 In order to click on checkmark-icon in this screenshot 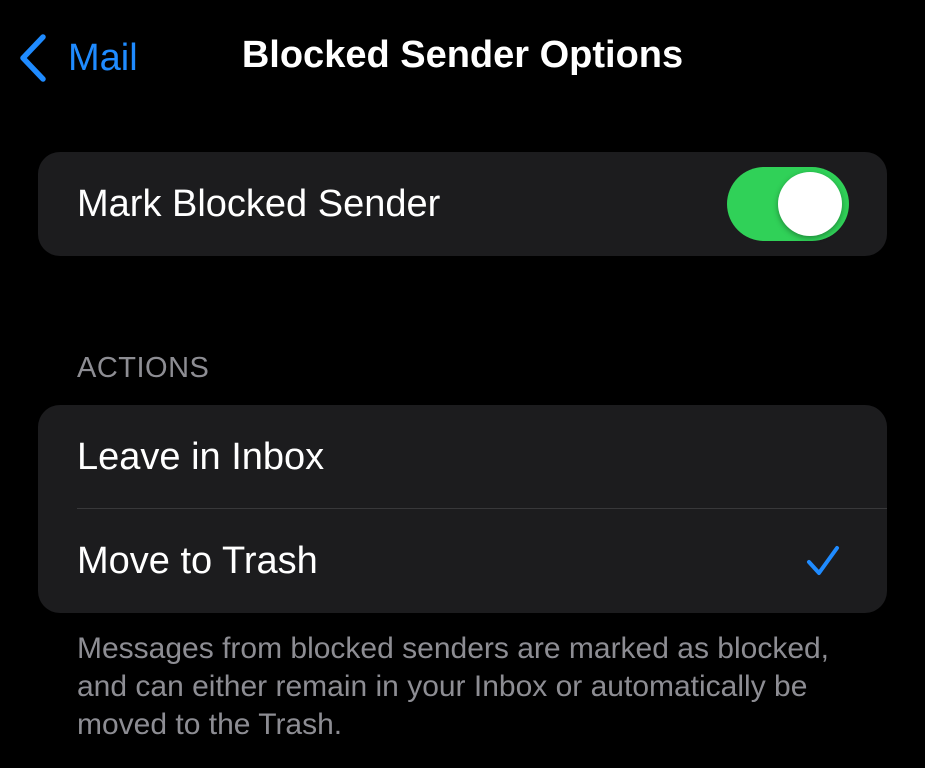, I will do `click(823, 563)`.